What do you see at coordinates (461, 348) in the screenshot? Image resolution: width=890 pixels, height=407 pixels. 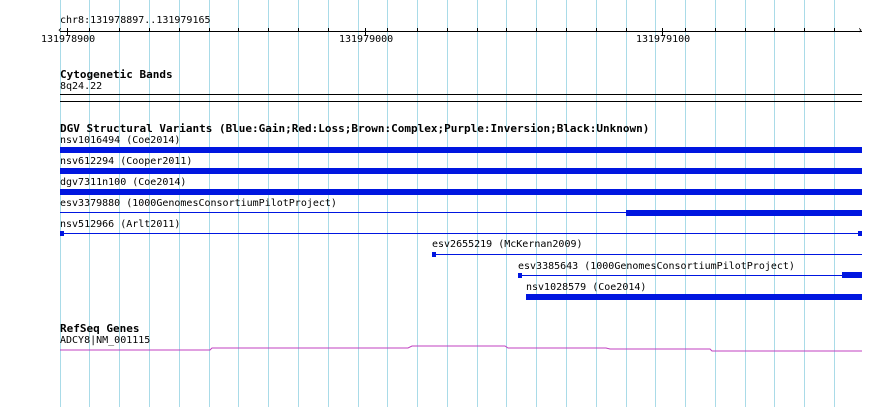 I see `gene-intron-line` at bounding box center [461, 348].